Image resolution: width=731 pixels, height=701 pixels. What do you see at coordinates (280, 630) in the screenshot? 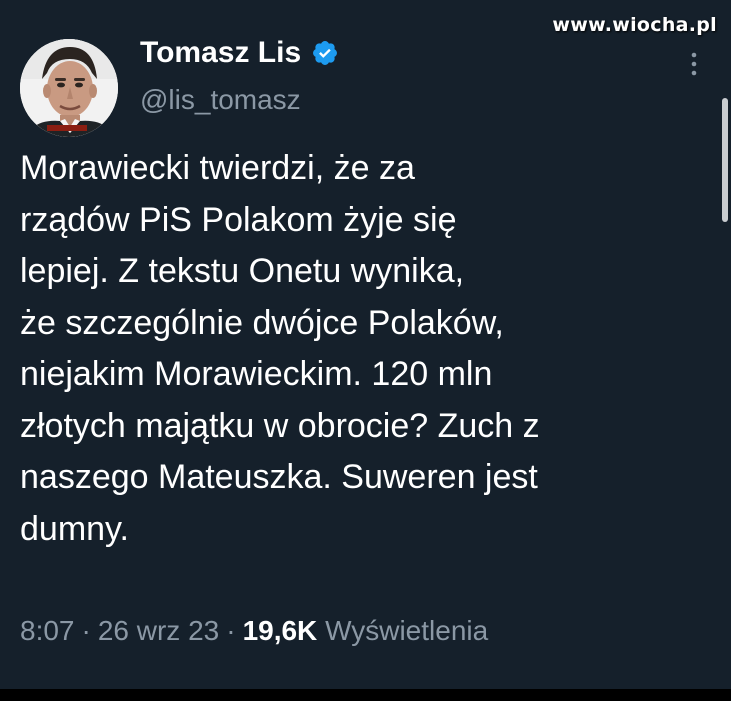
I see `views-count: 19,6K` at bounding box center [280, 630].